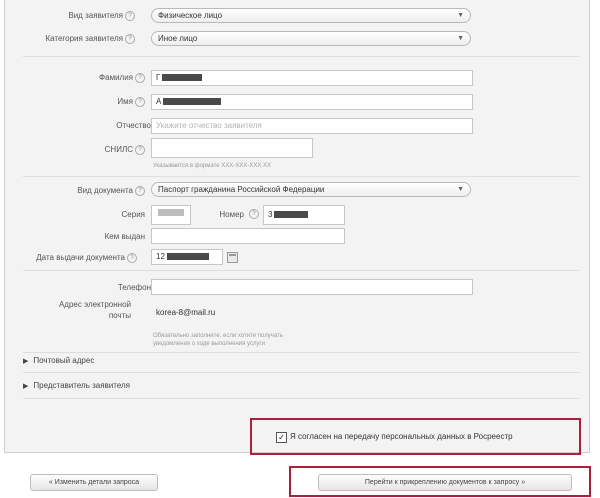 This screenshot has height=498, width=600. What do you see at coordinates (134, 287) in the screenshot?
I see `phone-label: Телефон` at bounding box center [134, 287].